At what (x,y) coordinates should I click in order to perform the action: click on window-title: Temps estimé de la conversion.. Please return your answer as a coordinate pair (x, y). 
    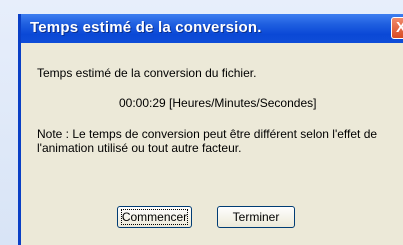
    Looking at the image, I should click on (146, 27).